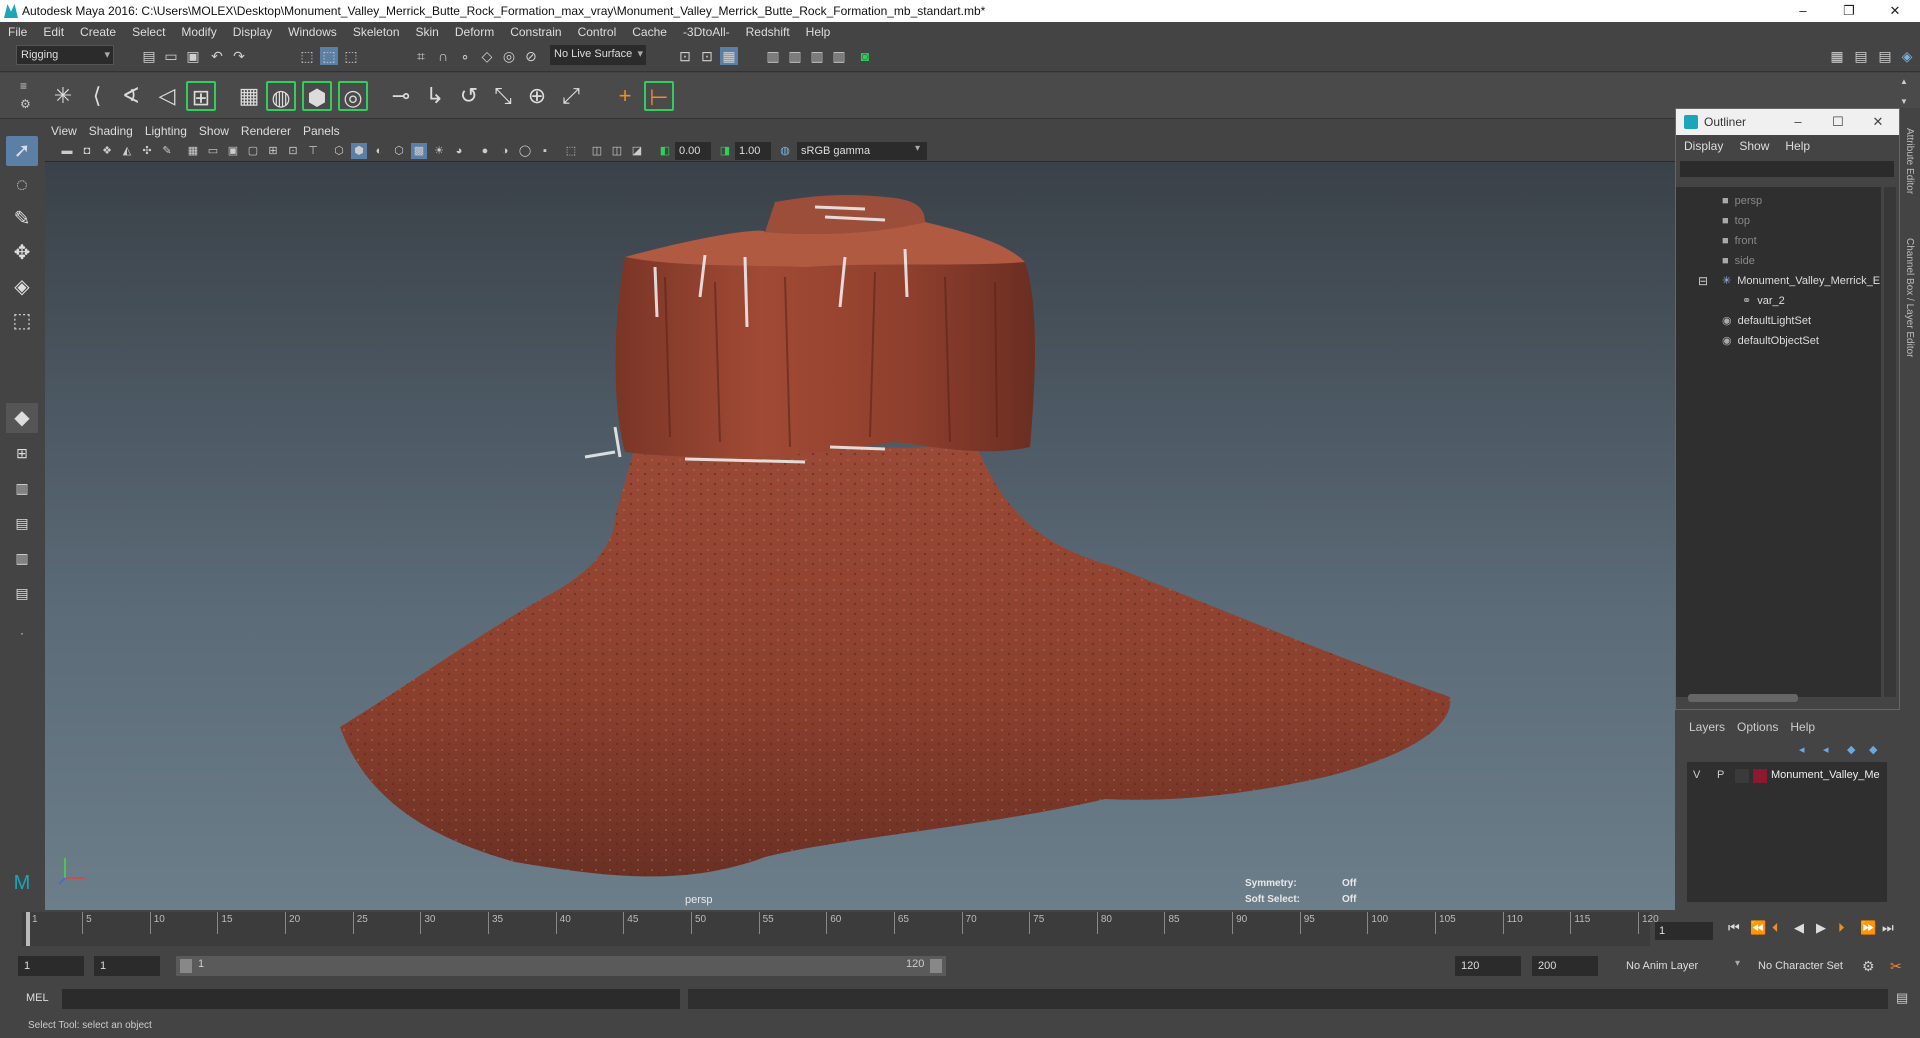  What do you see at coordinates (1797, 146) in the screenshot?
I see `outliner-menu-item: Help` at bounding box center [1797, 146].